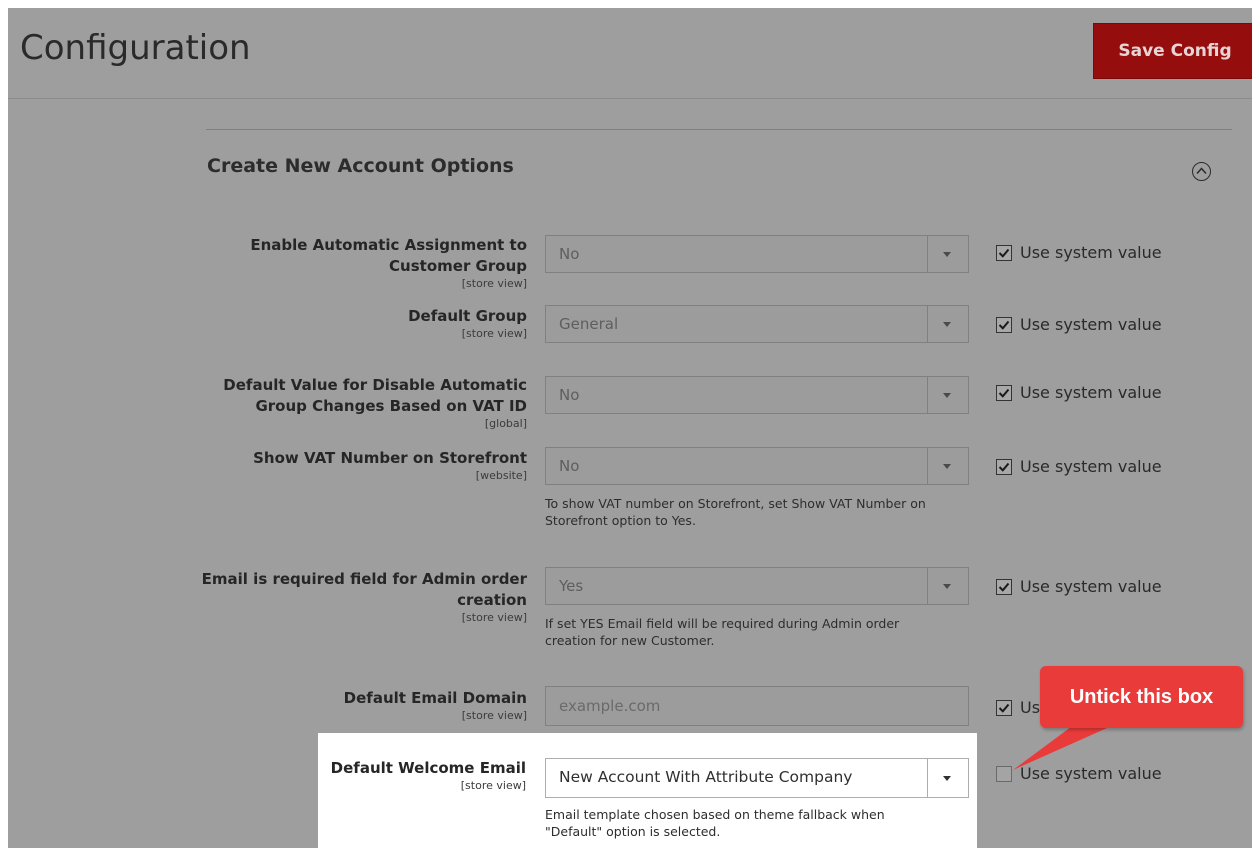 The width and height of the screenshot is (1252, 848). I want to click on label-line: Default Value for Disable Automatic, so click(375, 385).